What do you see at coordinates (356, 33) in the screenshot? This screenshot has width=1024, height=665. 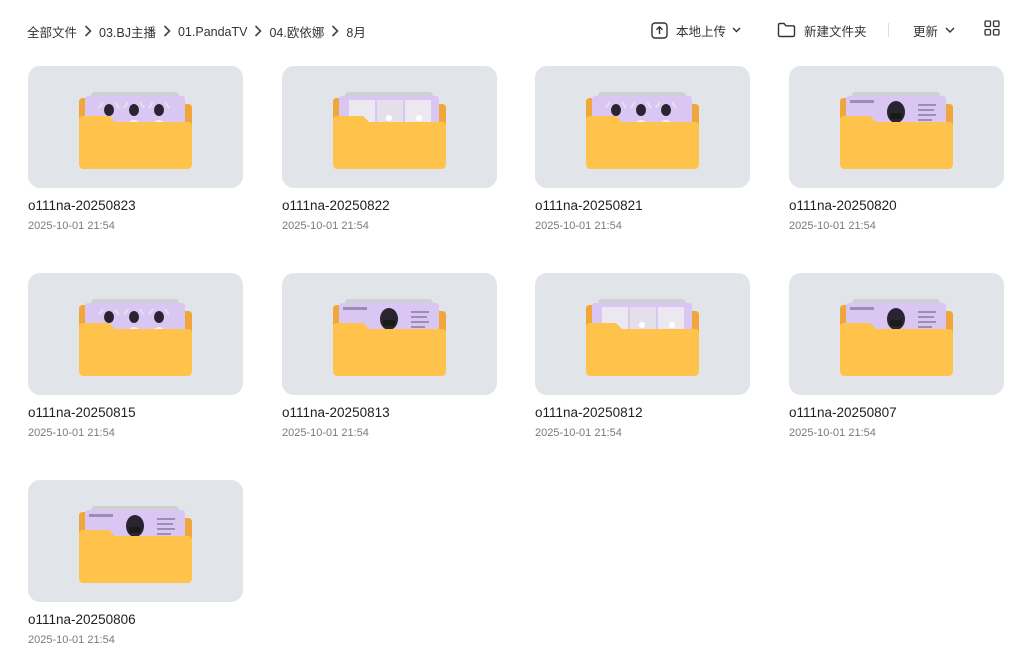 I see `breadcrumb-current-month: 8月` at bounding box center [356, 33].